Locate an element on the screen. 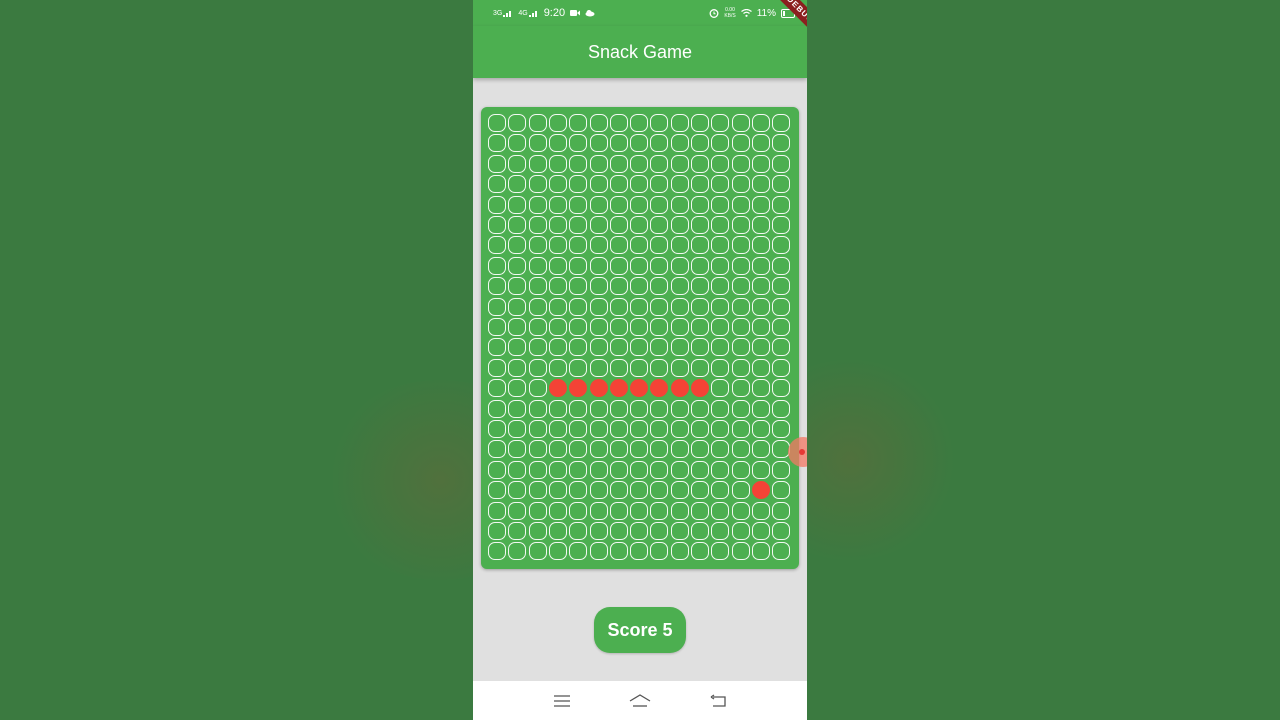 The width and height of the screenshot is (1280, 720). score-button: Score 5 is located at coordinates (640, 630).